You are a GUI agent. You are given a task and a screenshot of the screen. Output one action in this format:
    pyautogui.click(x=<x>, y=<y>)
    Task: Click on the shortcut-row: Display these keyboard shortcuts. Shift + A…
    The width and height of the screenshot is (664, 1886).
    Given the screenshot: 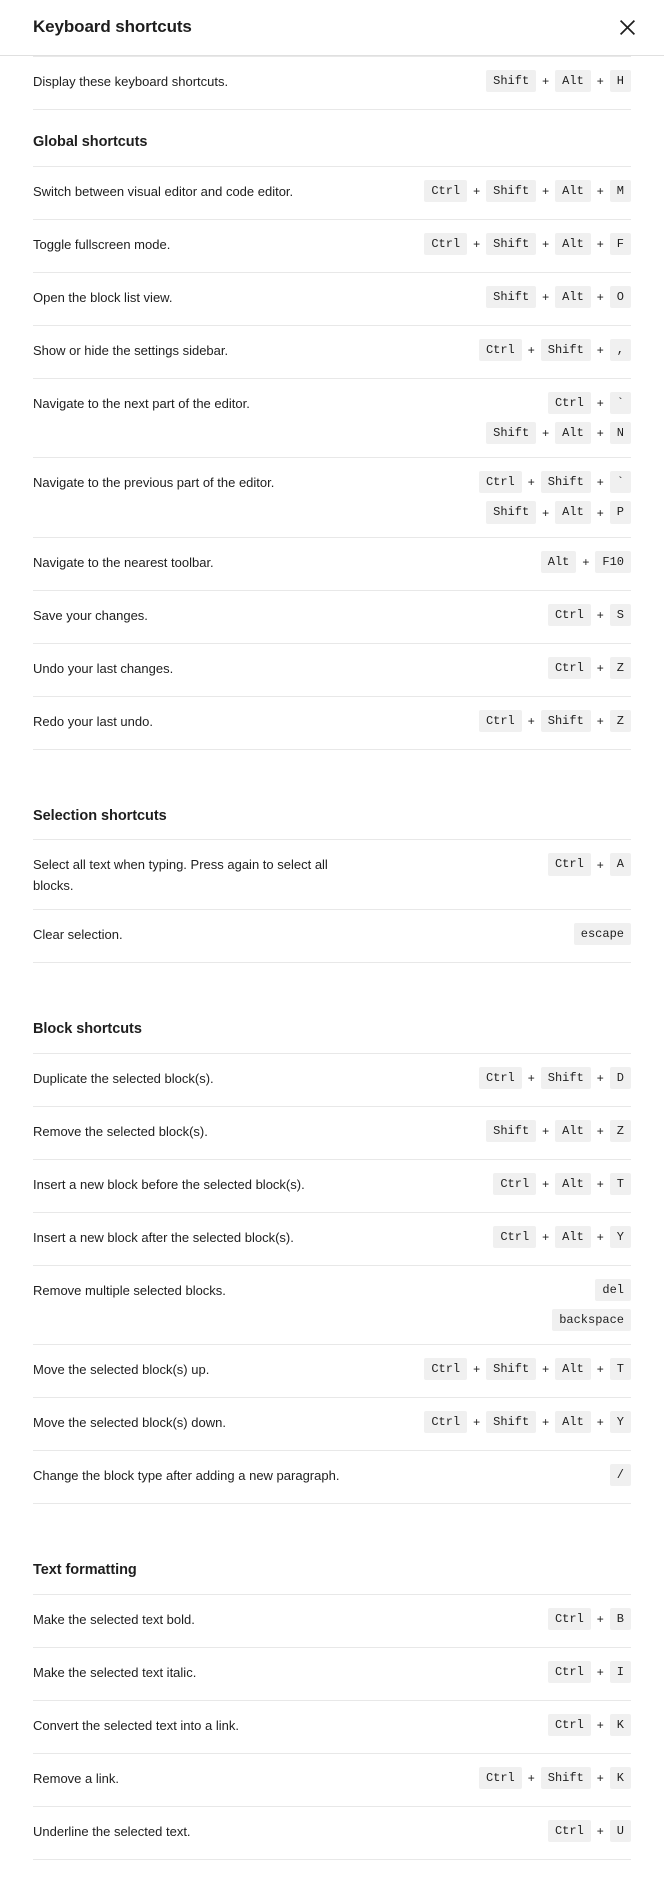 What is the action you would take?
    pyautogui.click(x=332, y=83)
    